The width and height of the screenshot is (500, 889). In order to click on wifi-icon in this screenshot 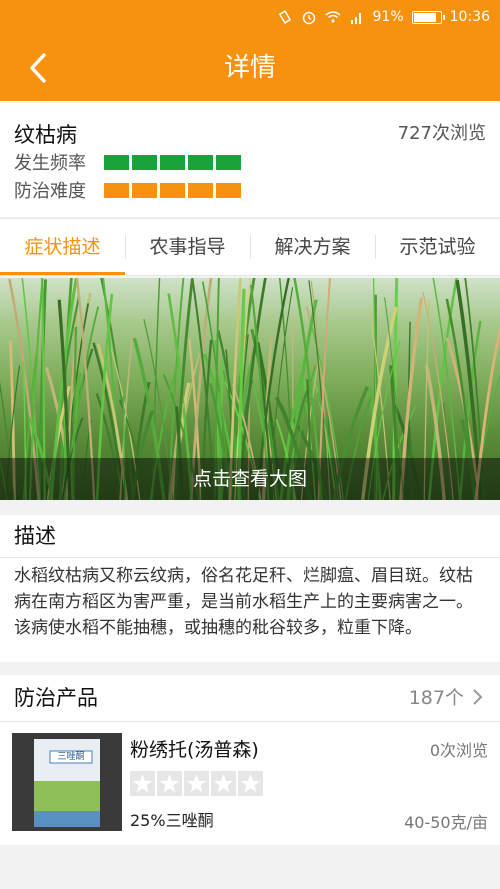, I will do `click(333, 17)`.